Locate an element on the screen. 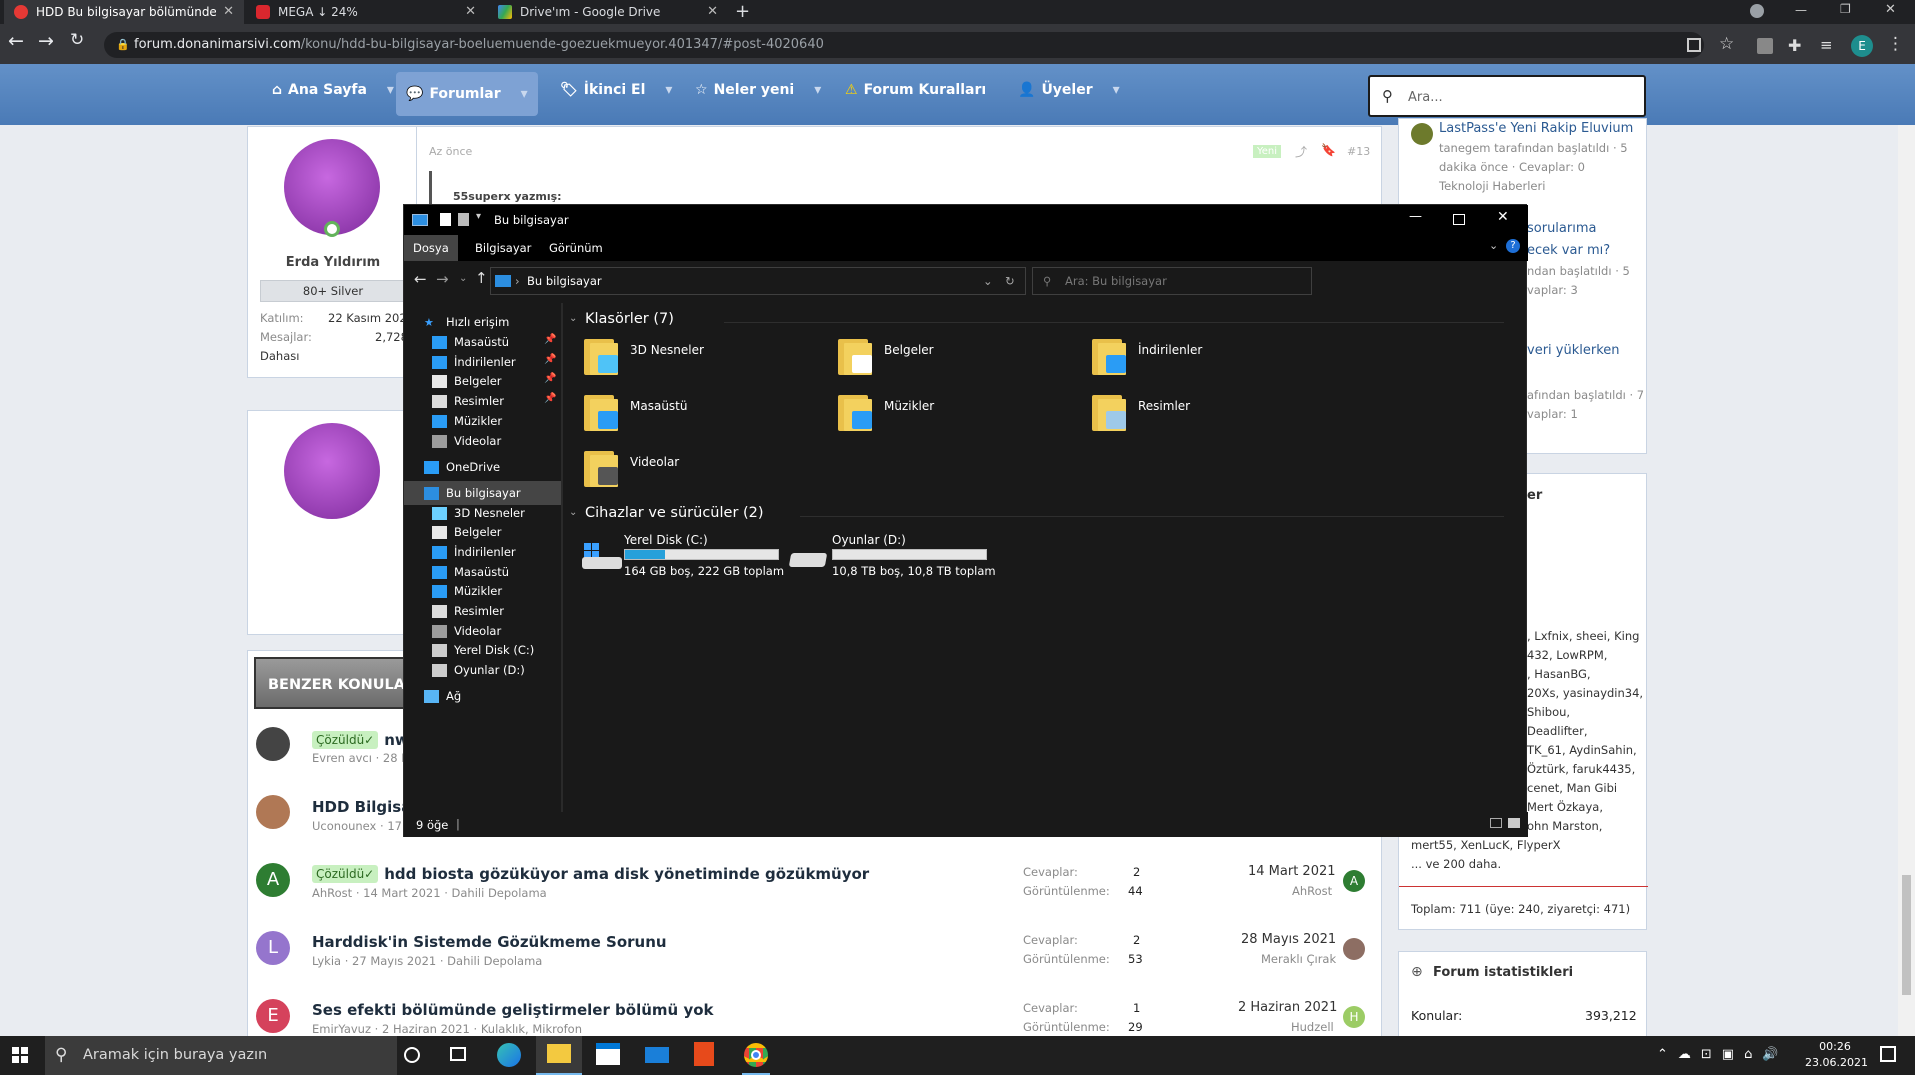  nav-second-hand: 🏷 İkinci El ▾ is located at coordinates (616, 90).